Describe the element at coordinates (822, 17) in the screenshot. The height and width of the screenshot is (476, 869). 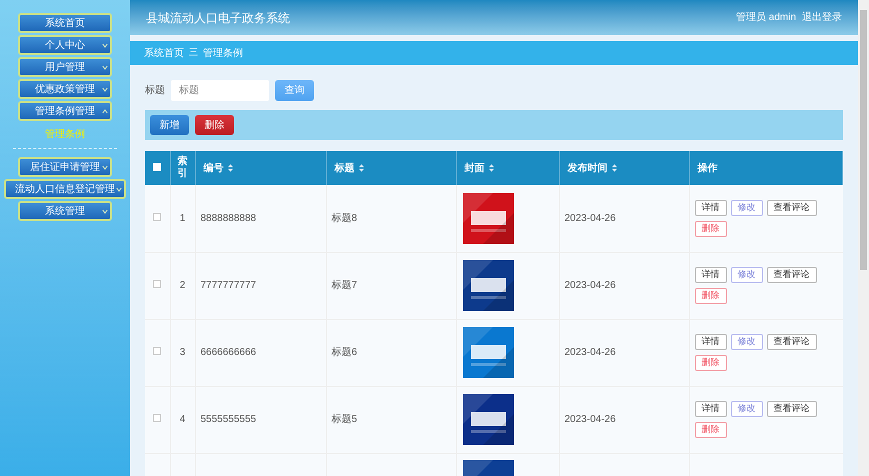
I see `logout-link: 退出登录` at that location.